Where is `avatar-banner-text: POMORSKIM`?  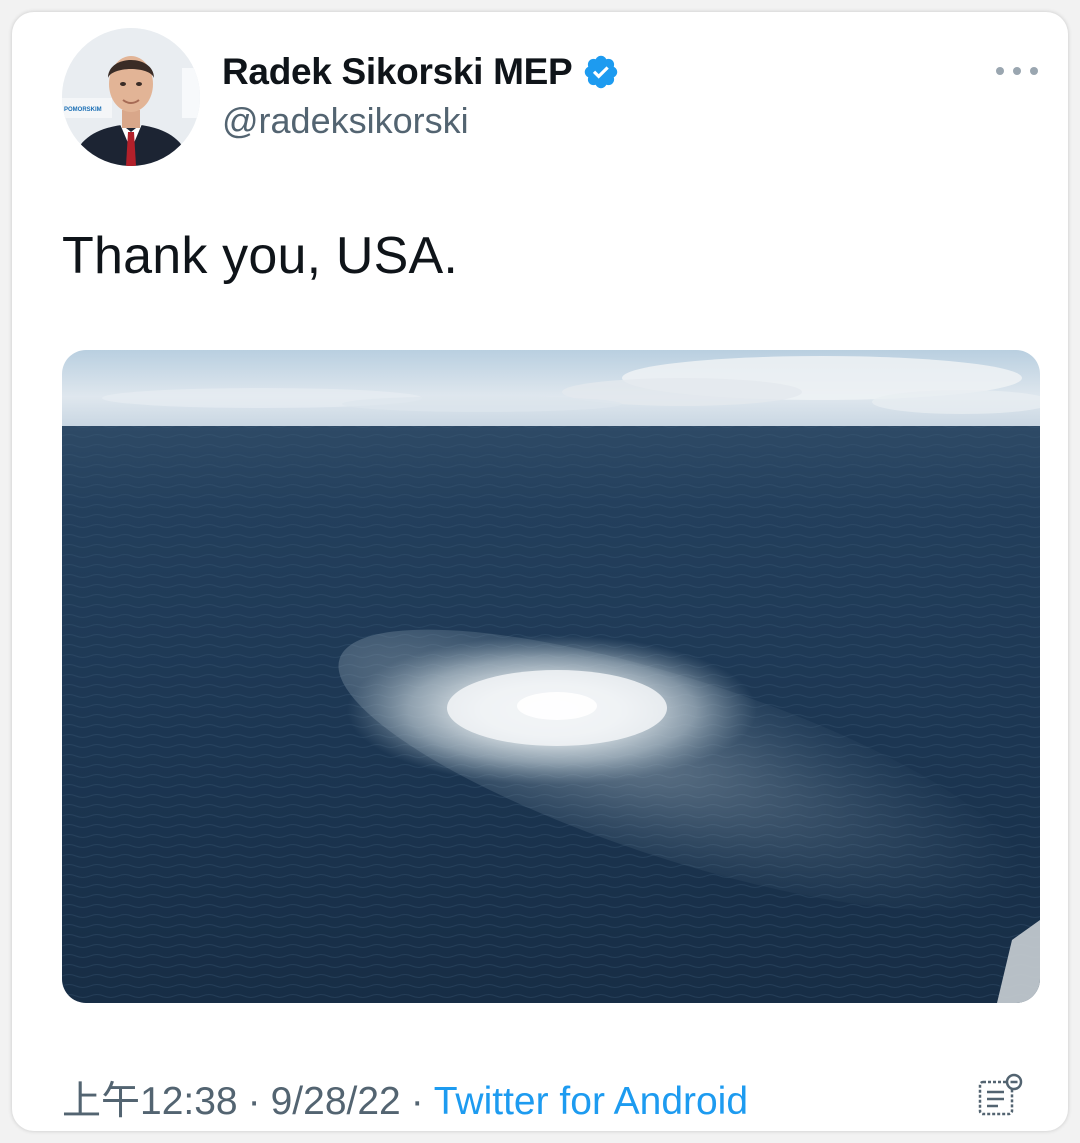
avatar-banner-text: POMORSKIM is located at coordinates (83, 110).